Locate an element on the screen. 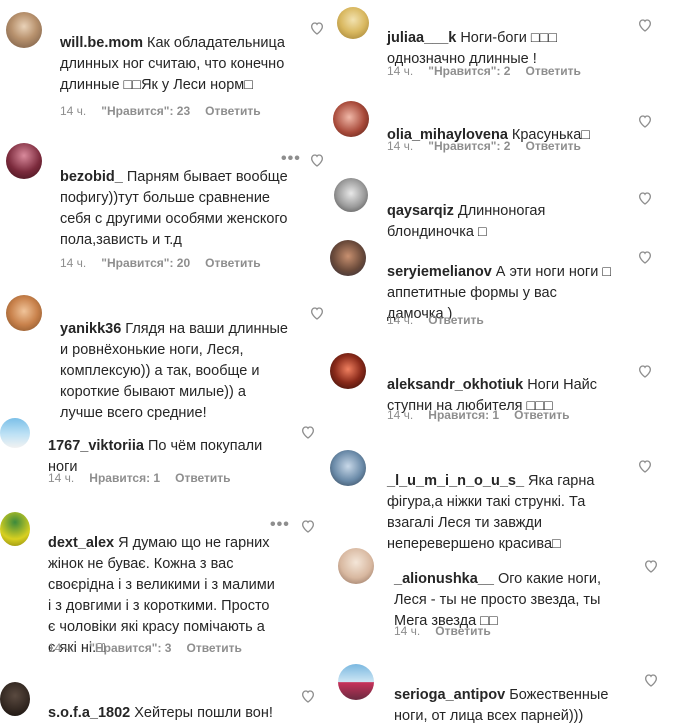  comment-text-block: 1767_viktoriia По чём покупали ноги is located at coordinates (166, 446).